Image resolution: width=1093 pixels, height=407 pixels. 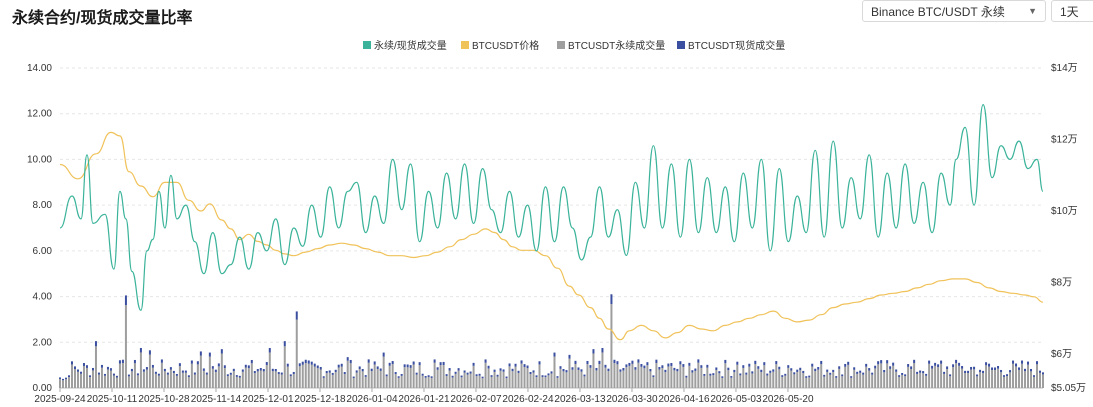 I want to click on x-tick-label: 2025-12-18, so click(x=320, y=399).